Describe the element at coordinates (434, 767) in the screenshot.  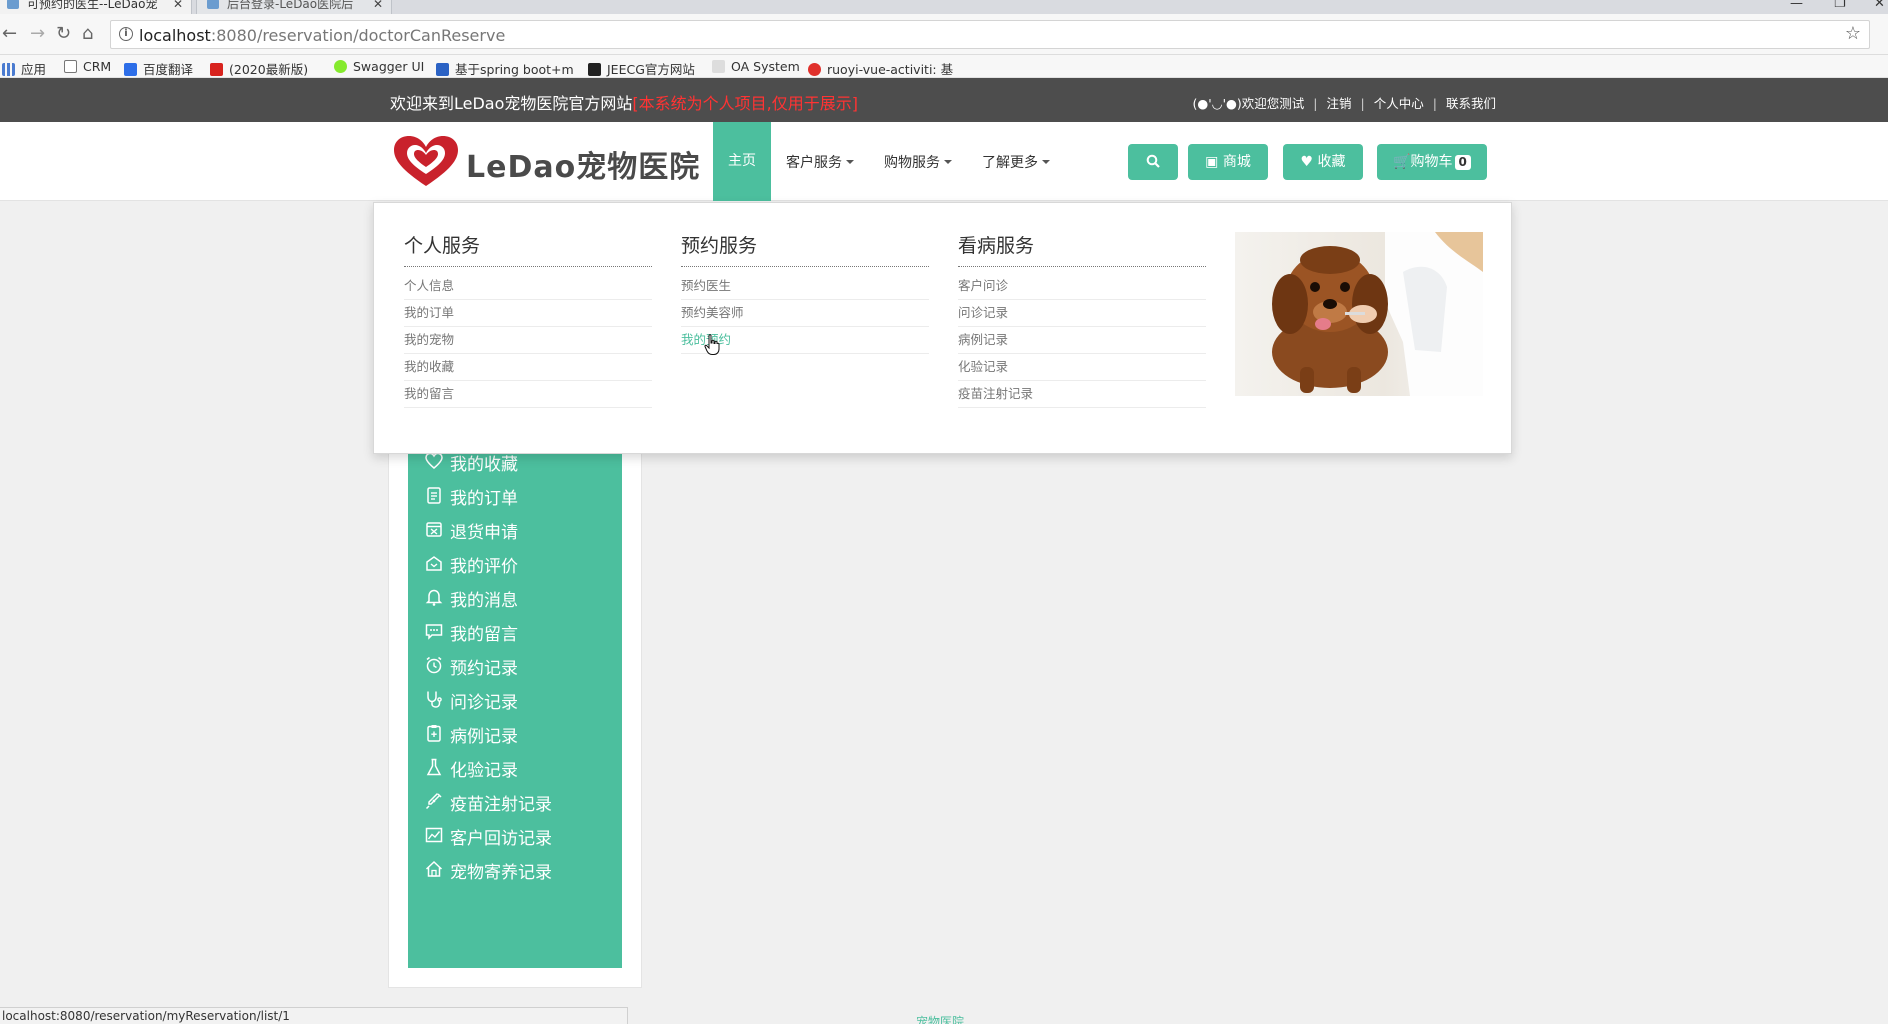
I see `flask-icon` at that location.